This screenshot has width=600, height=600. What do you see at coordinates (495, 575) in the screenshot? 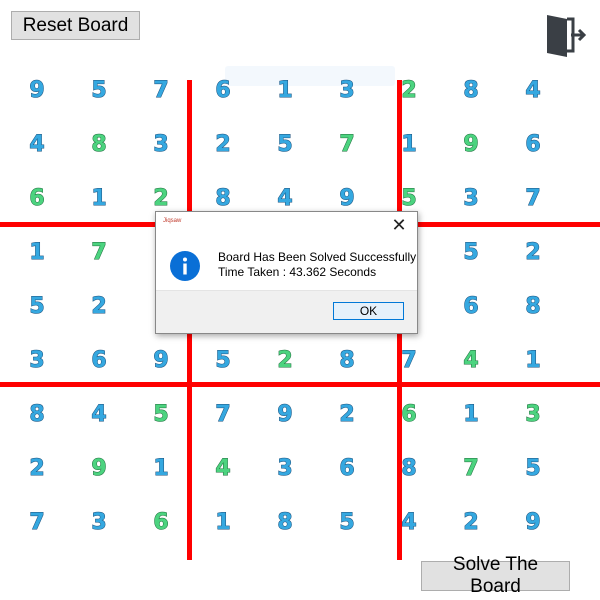
I see `solve-board-button: Solve The Board` at bounding box center [495, 575].